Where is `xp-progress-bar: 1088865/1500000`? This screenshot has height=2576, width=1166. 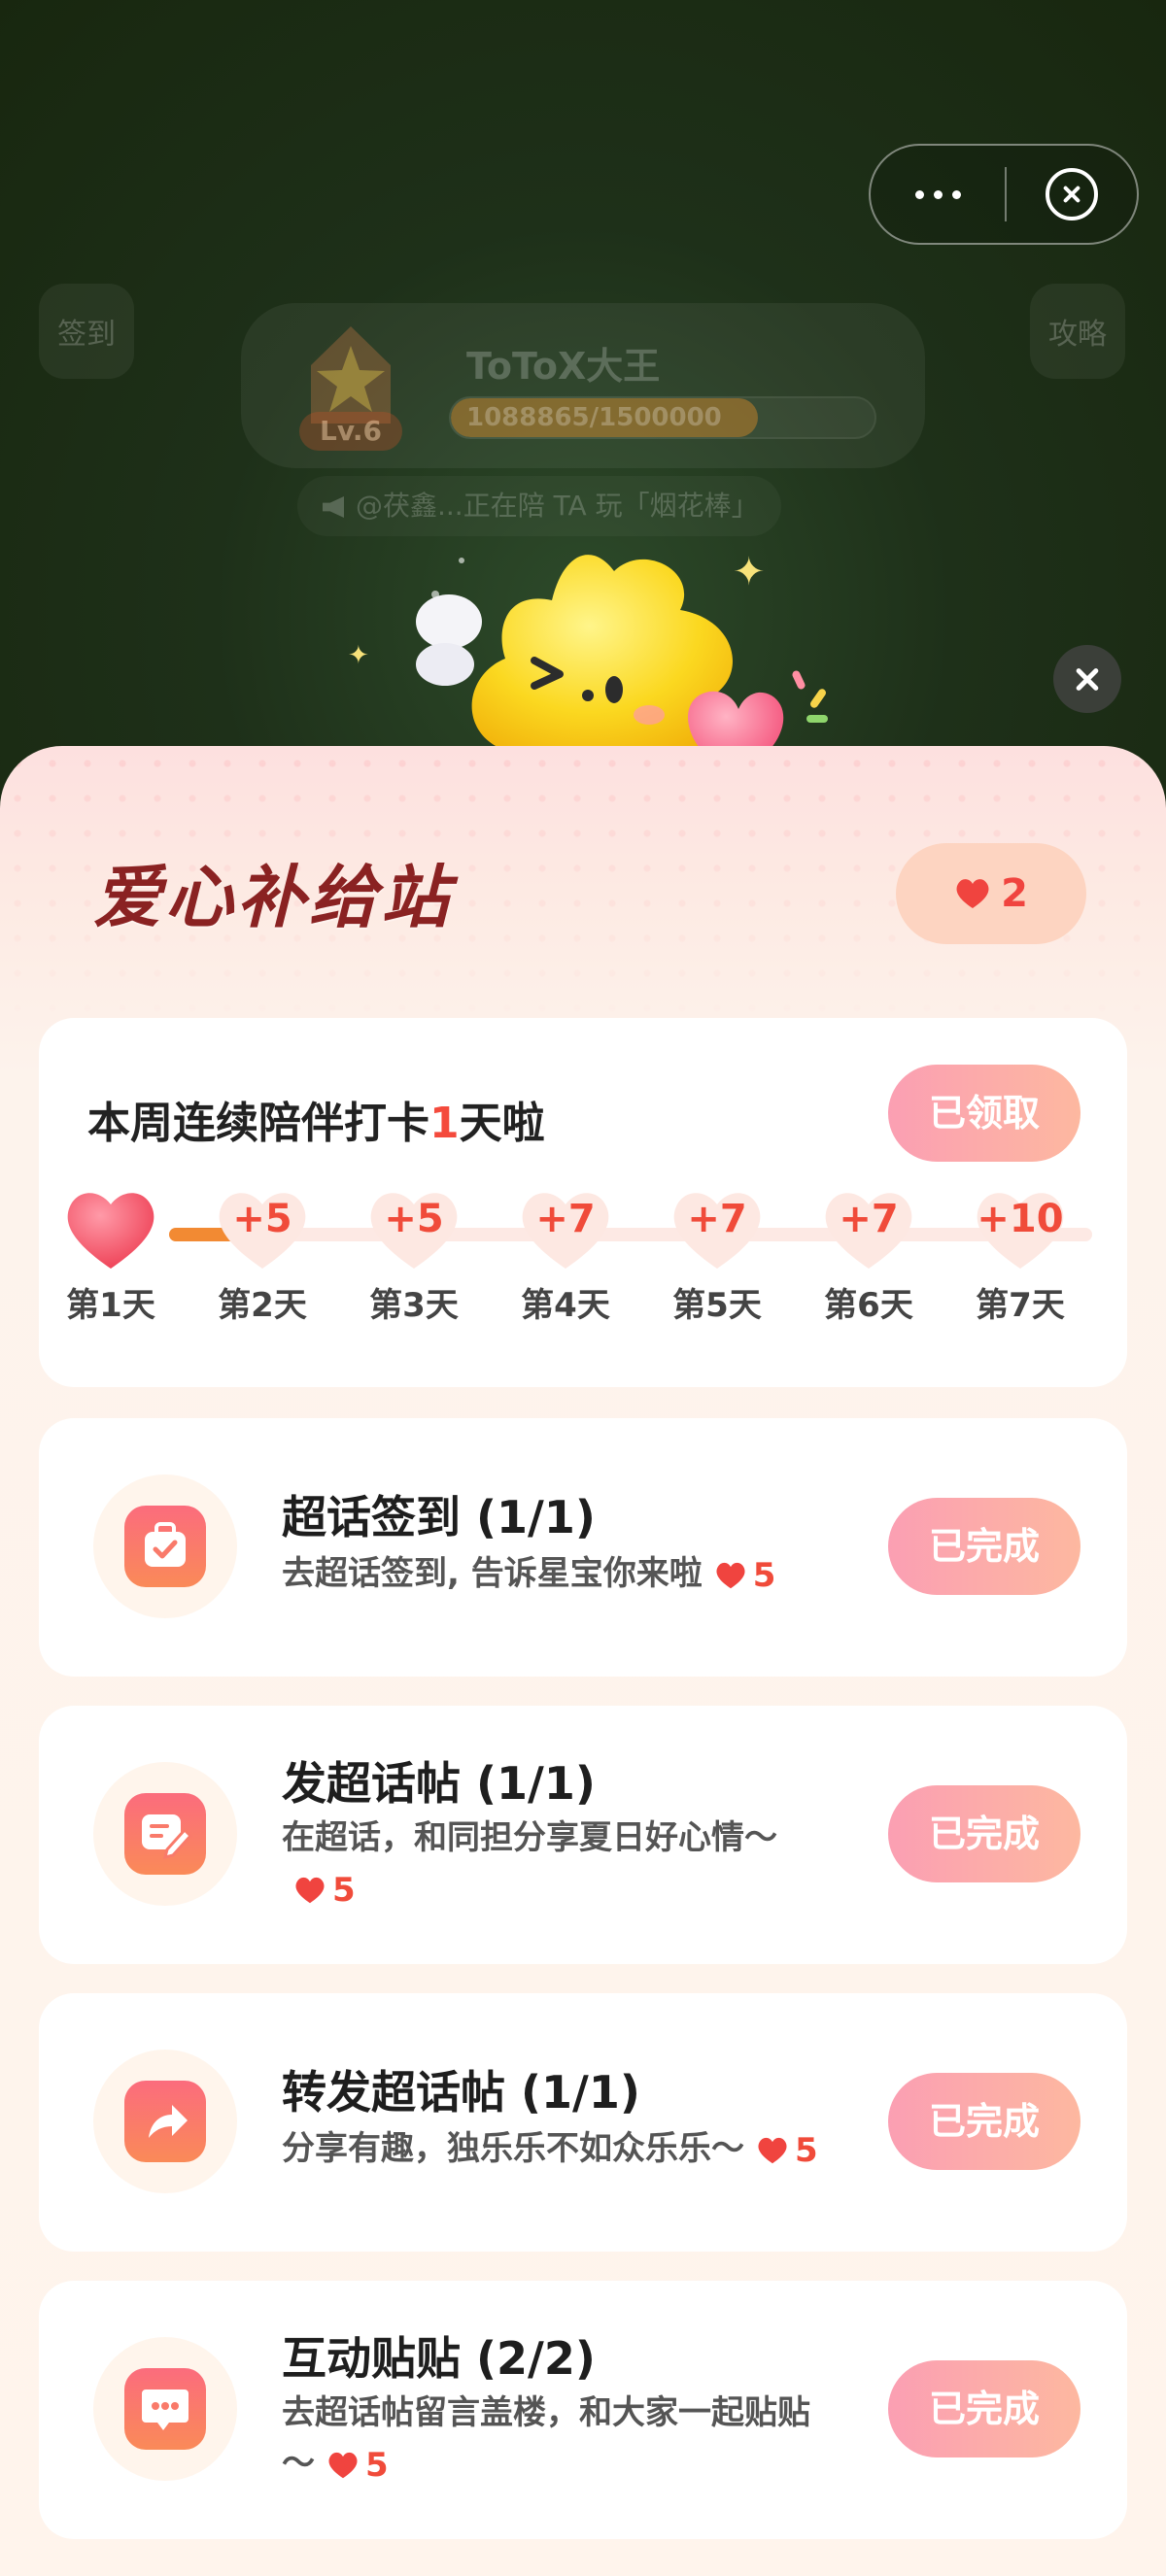 xp-progress-bar: 1088865/1500000 is located at coordinates (662, 417).